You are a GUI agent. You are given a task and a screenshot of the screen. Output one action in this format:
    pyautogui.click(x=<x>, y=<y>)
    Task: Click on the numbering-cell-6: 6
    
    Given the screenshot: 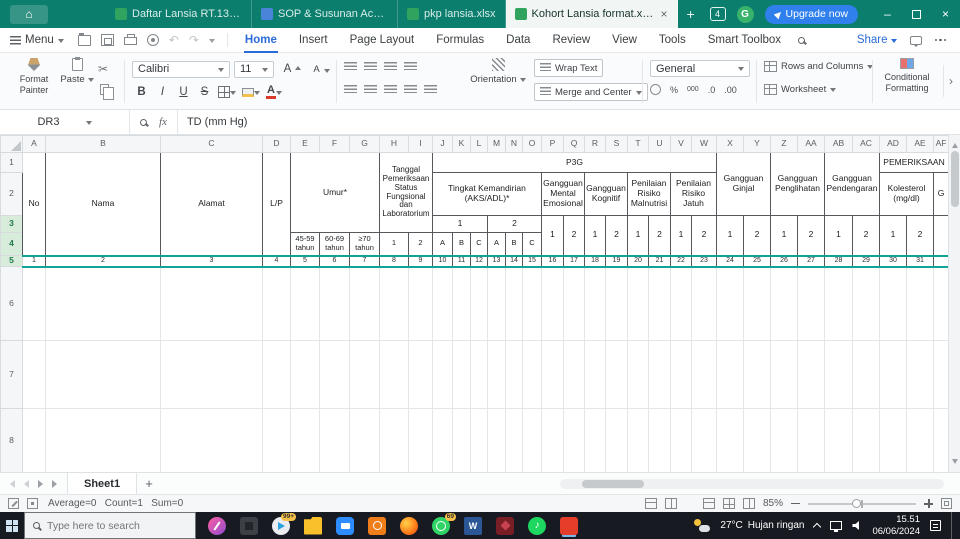 What is the action you would take?
    pyautogui.click(x=334, y=261)
    